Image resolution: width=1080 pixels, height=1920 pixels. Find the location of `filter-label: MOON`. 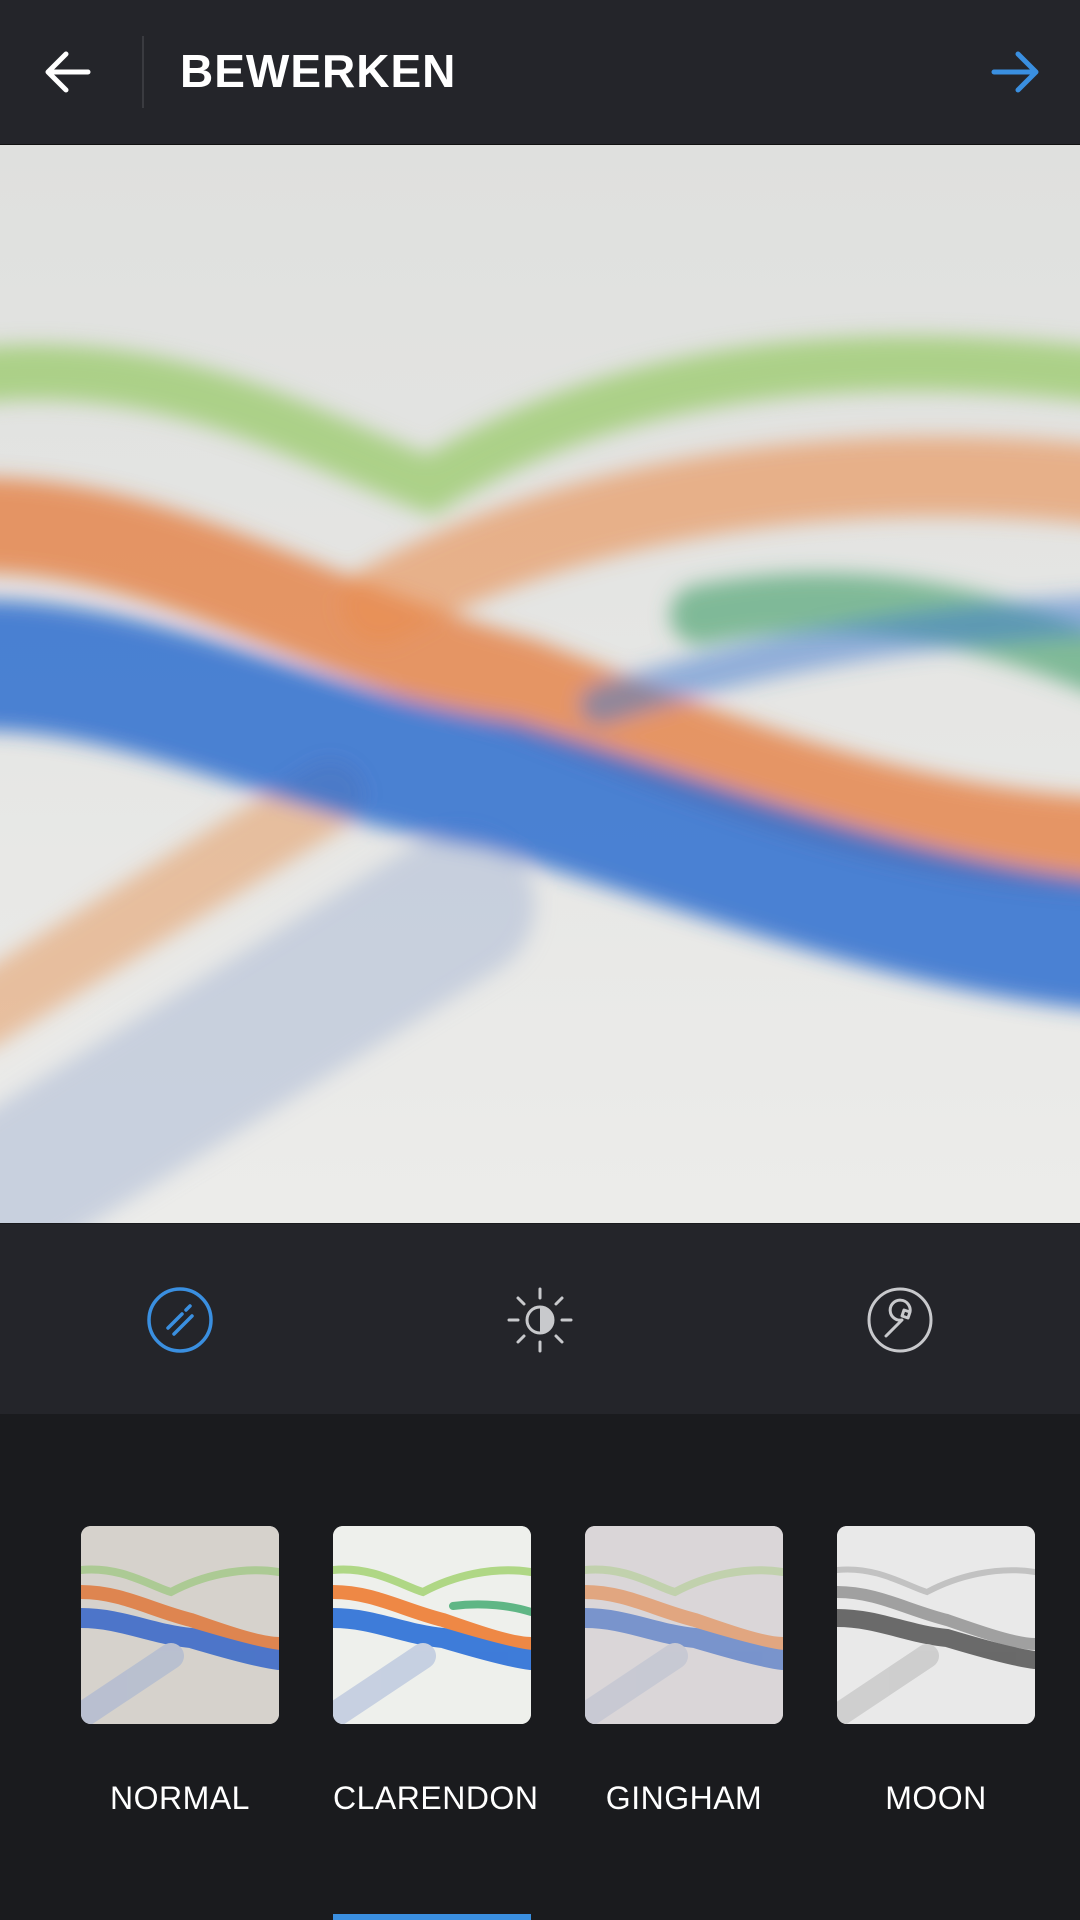

filter-label: MOON is located at coordinates (936, 1798).